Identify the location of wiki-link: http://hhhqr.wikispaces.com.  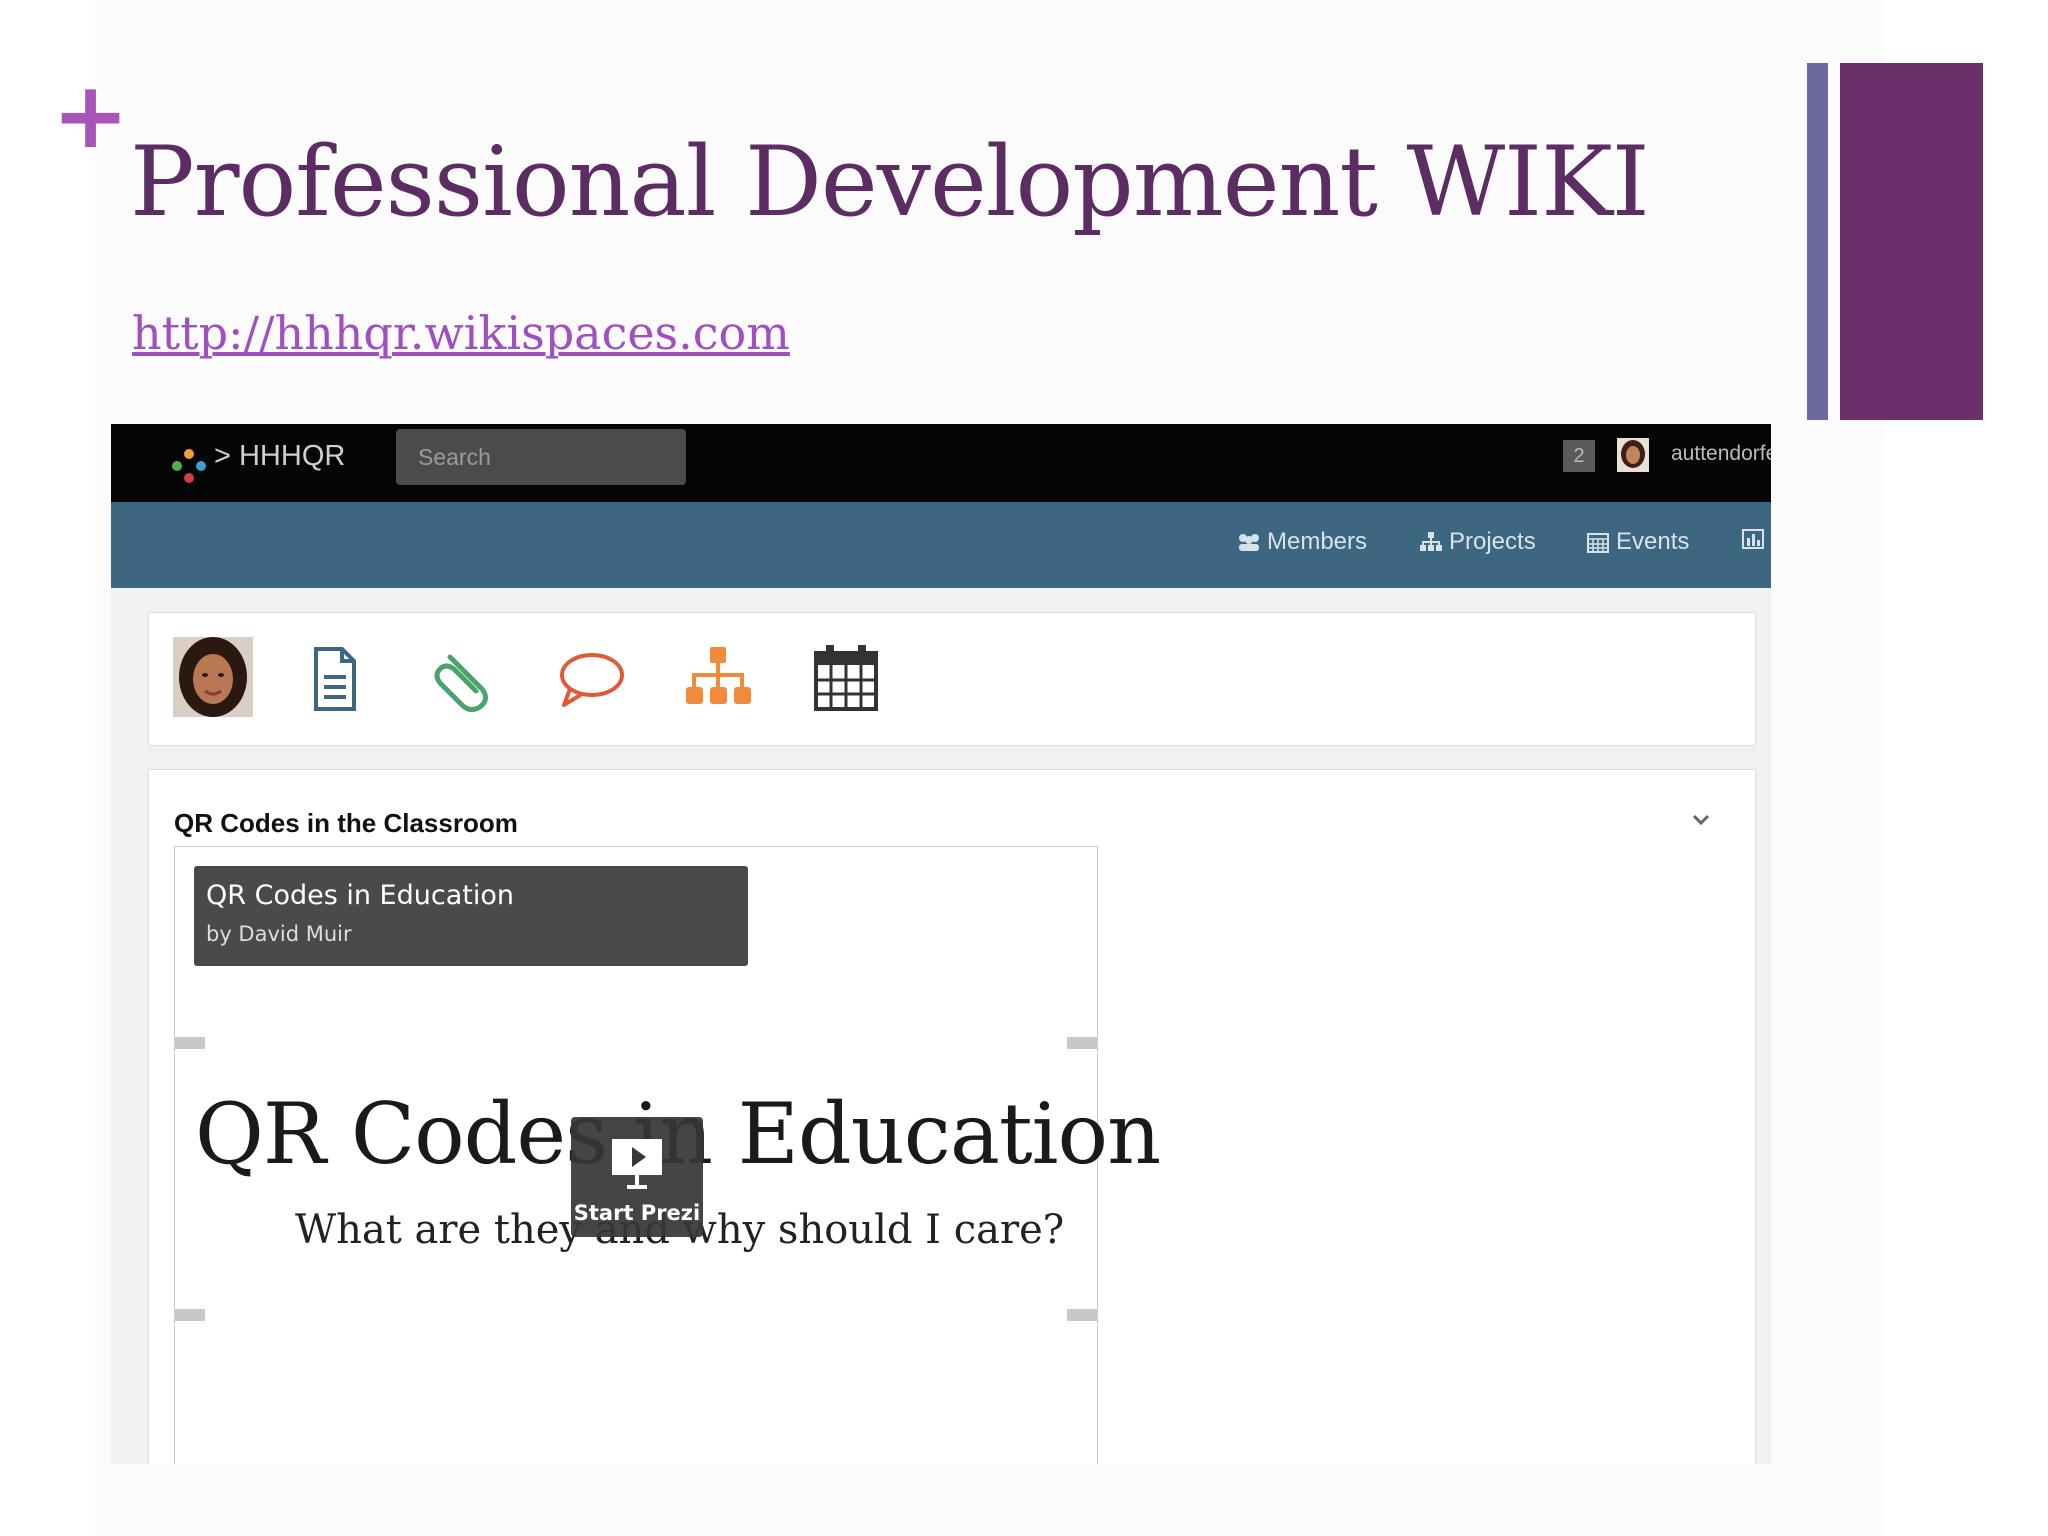
(461, 333).